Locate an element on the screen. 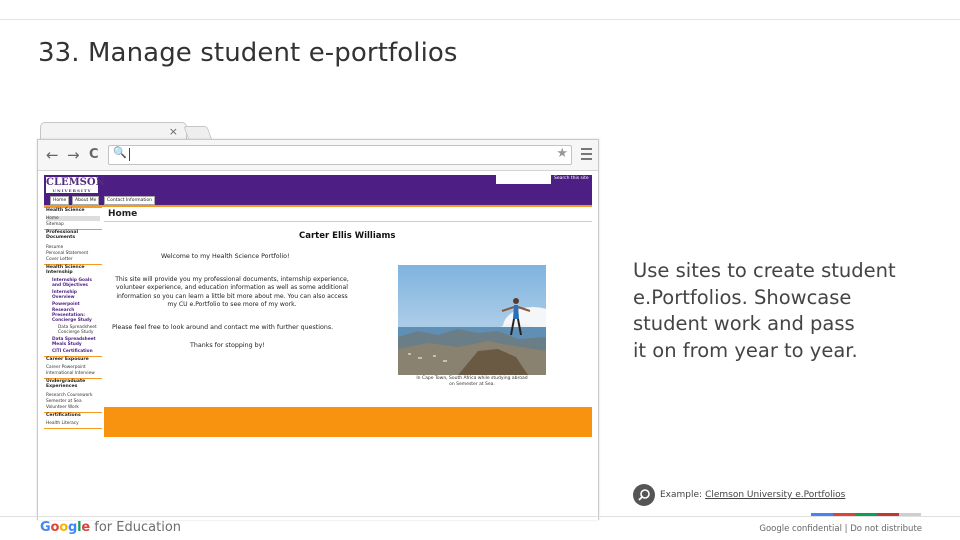  google-wordmark: Google is located at coordinates (65, 527).